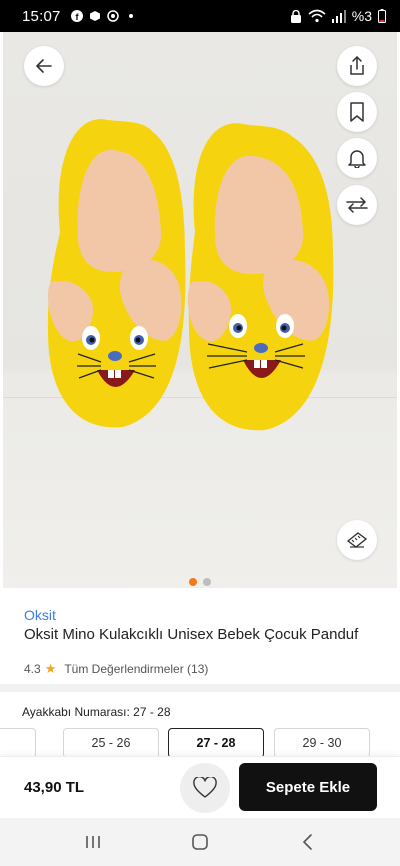 This screenshot has height=866, width=400. I want to click on swap-arrows-icon, so click(357, 205).